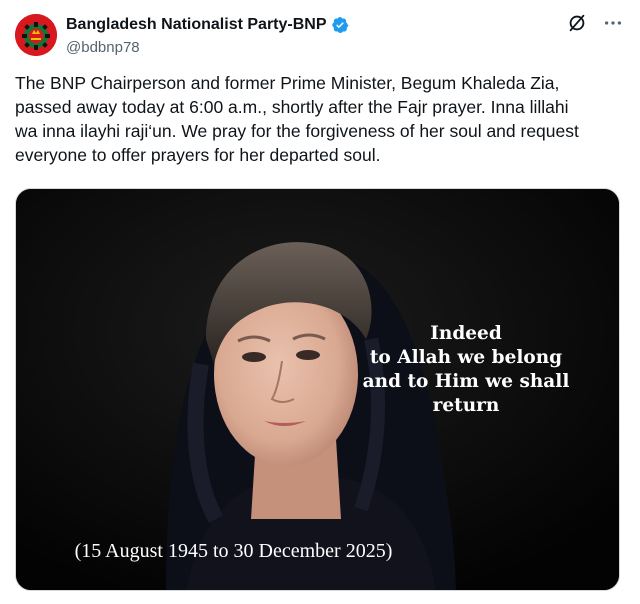  Describe the element at coordinates (577, 23) in the screenshot. I see `grok-icon` at that location.